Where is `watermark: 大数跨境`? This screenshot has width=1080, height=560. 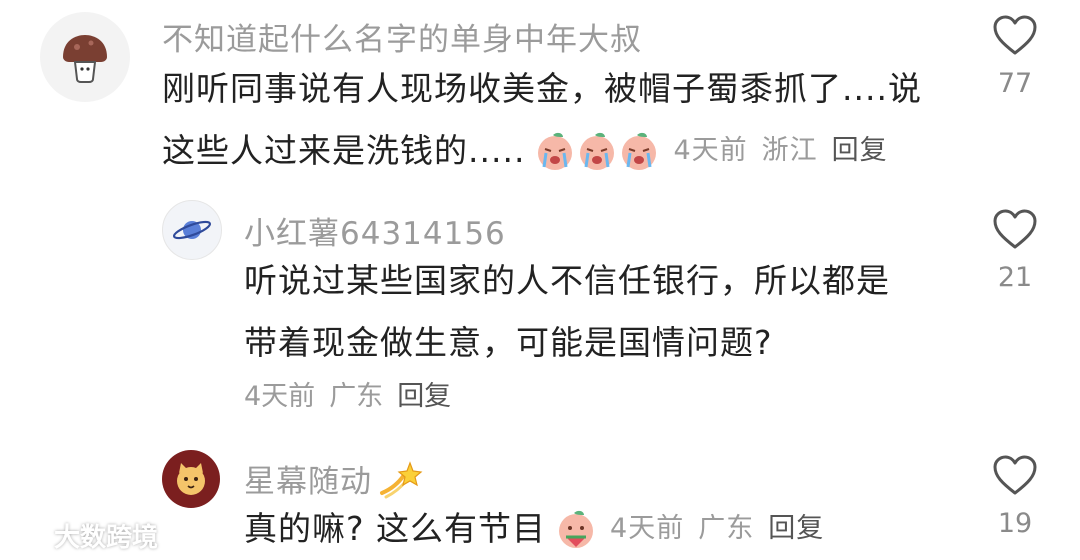
watermark: 大数跨境 is located at coordinates (82, 535).